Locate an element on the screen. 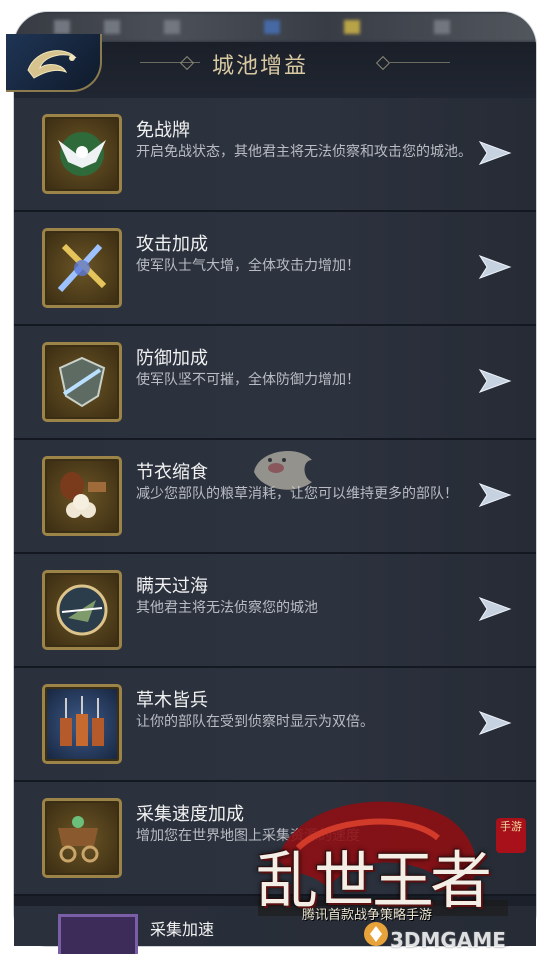 This screenshot has height=957, width=550. compass-icon is located at coordinates (82, 610).